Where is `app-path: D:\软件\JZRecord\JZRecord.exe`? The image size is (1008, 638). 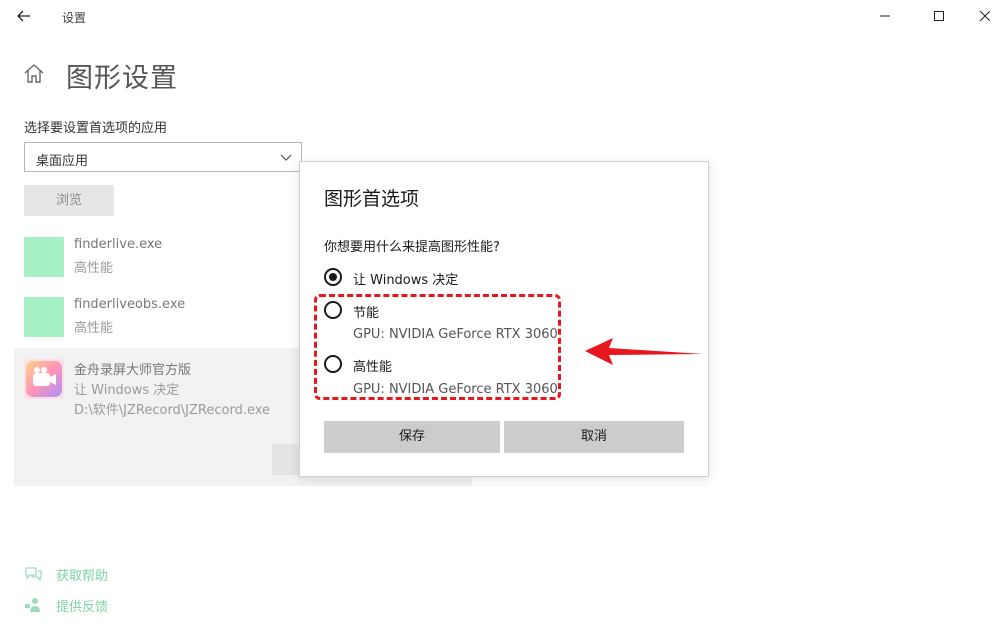 app-path: D:\软件\JZRecord\JZRecord.exe is located at coordinates (172, 410).